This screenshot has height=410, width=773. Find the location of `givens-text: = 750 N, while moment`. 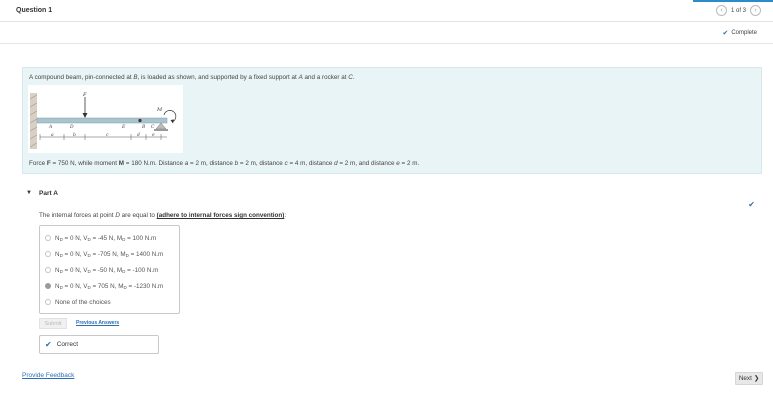

givens-text: = 750 N, while moment is located at coordinates (84, 163).